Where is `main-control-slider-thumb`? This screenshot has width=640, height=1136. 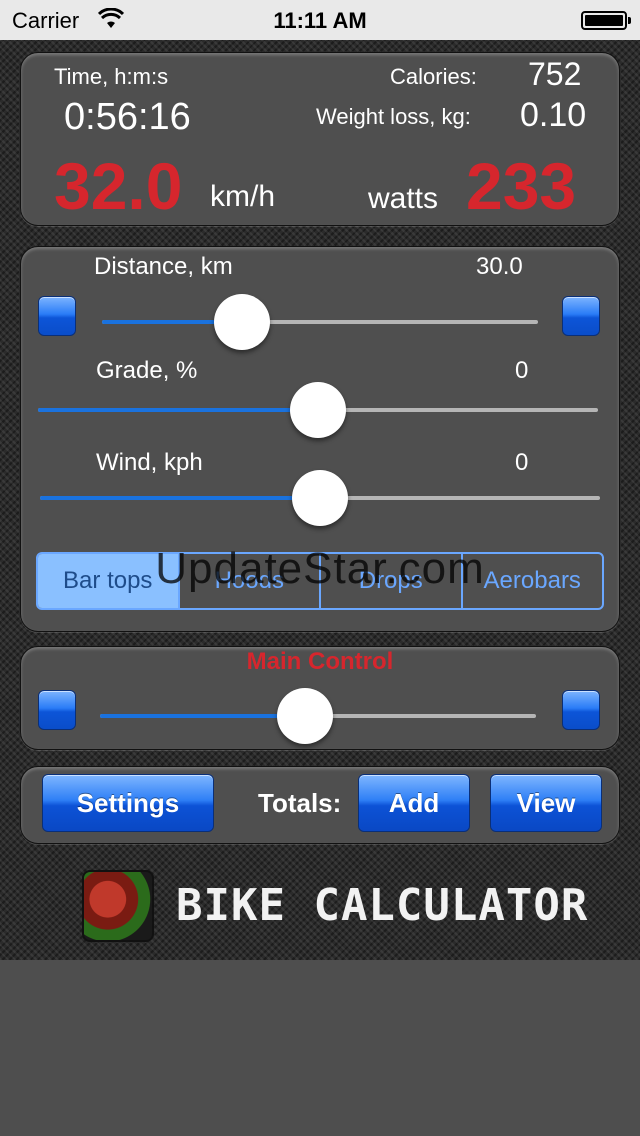 main-control-slider-thumb is located at coordinates (304, 716).